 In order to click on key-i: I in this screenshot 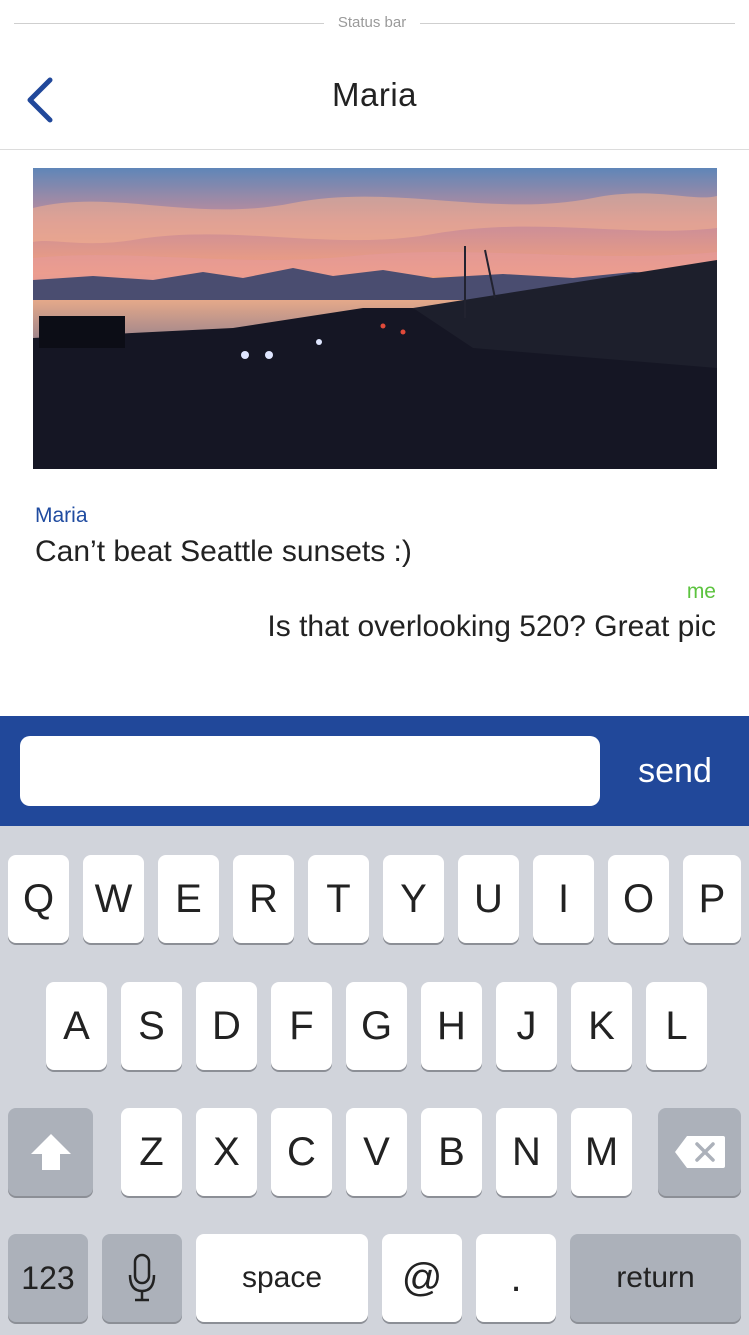, I will do `click(563, 899)`.